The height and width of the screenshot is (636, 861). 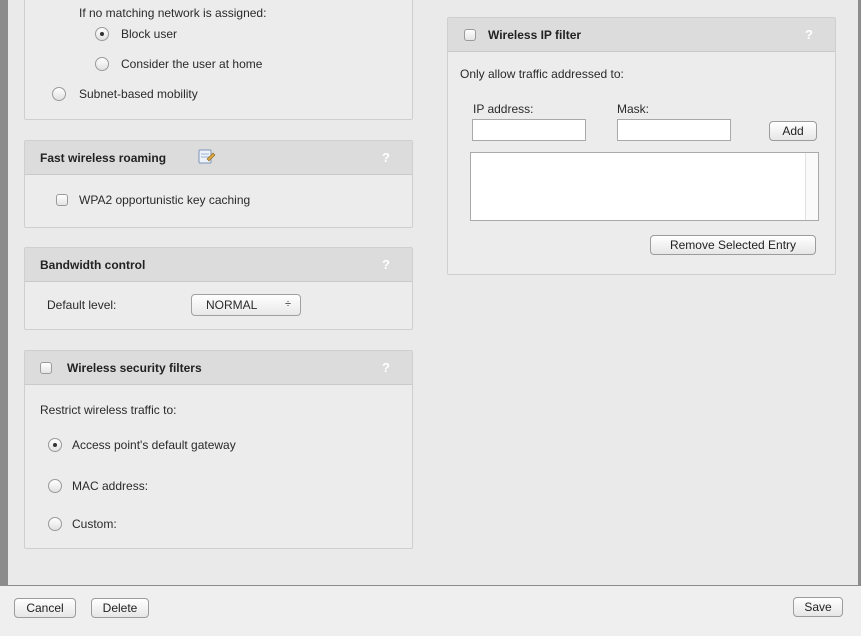 What do you see at coordinates (55, 445) in the screenshot?
I see `gateway-radio` at bounding box center [55, 445].